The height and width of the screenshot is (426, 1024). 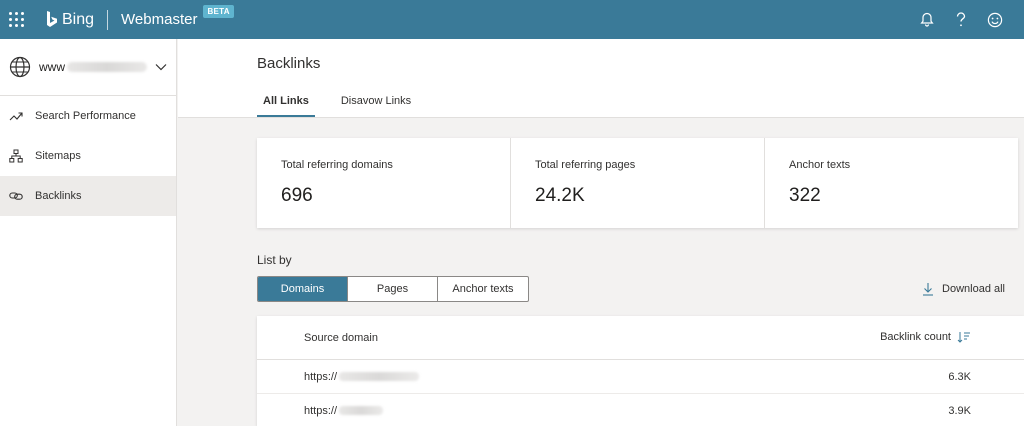 What do you see at coordinates (585, 165) in the screenshot?
I see `stat-label: Total referring pages` at bounding box center [585, 165].